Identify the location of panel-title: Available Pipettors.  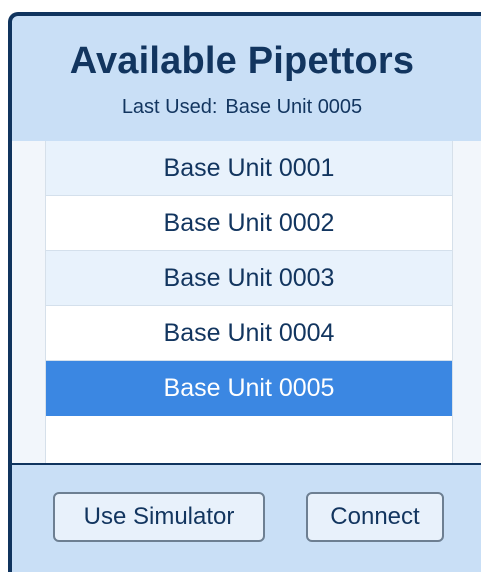
(242, 61).